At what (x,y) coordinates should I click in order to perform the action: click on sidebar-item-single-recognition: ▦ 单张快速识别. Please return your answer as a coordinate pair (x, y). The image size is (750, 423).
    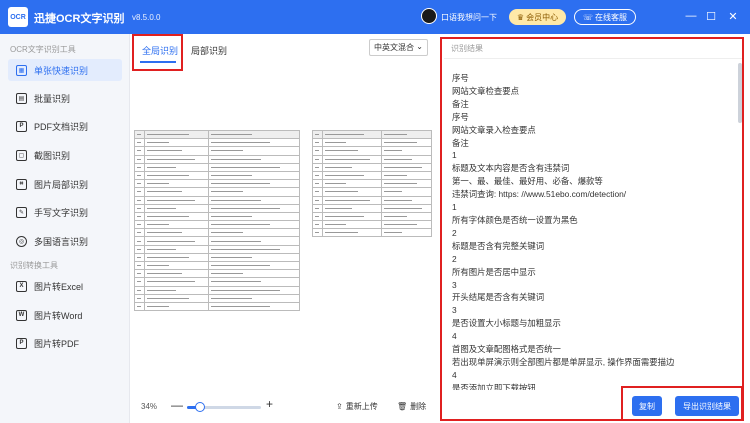
    Looking at the image, I should click on (65, 70).